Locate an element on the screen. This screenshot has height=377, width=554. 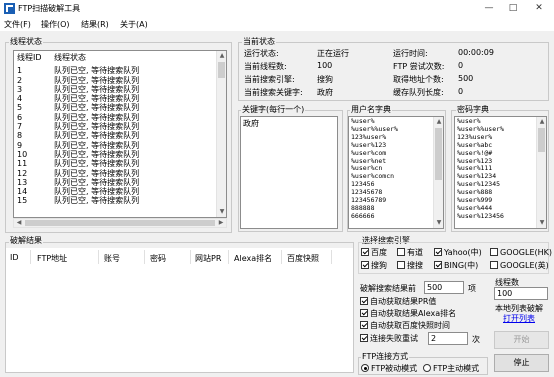
ftp-active-option: FTP主动模式 is located at coordinates (451, 369).